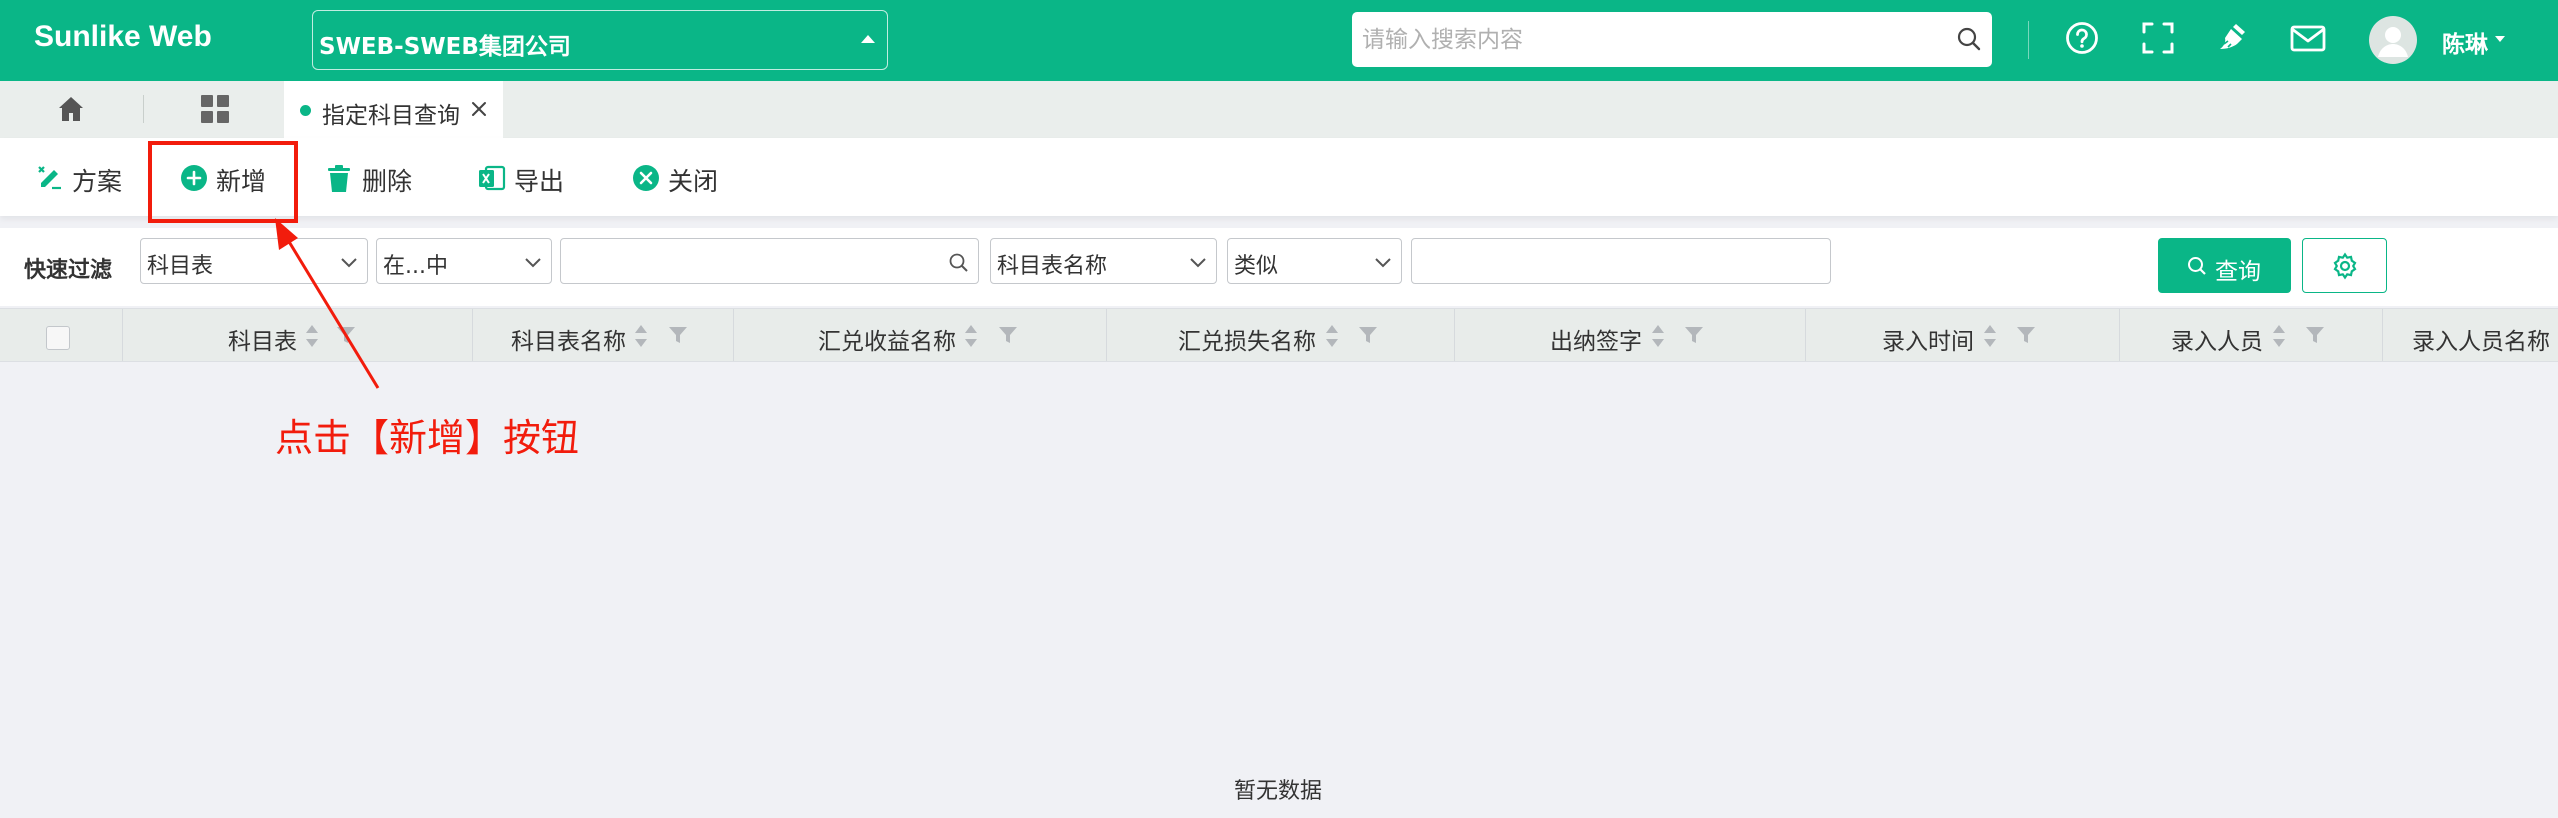  Describe the element at coordinates (223, 182) in the screenshot. I see `add-button-highlight` at that location.